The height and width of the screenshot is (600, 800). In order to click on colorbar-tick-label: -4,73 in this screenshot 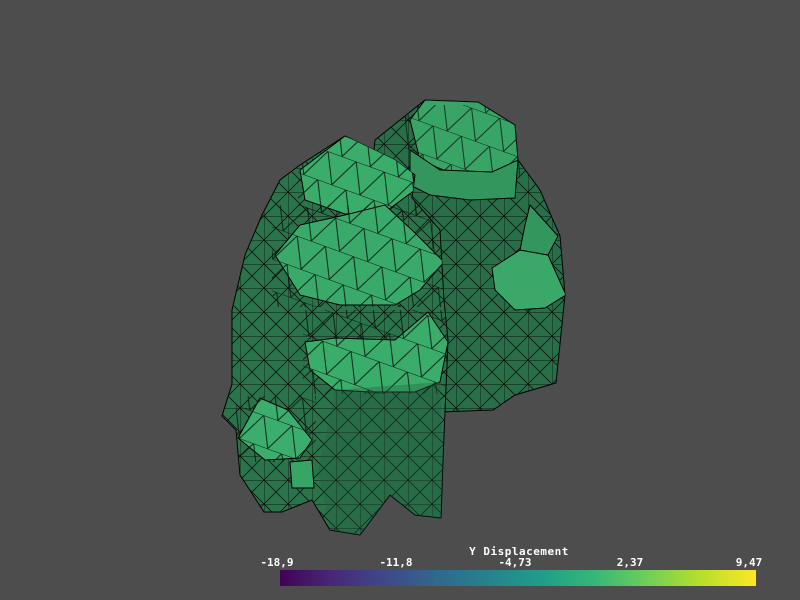, I will do `click(515, 562)`.